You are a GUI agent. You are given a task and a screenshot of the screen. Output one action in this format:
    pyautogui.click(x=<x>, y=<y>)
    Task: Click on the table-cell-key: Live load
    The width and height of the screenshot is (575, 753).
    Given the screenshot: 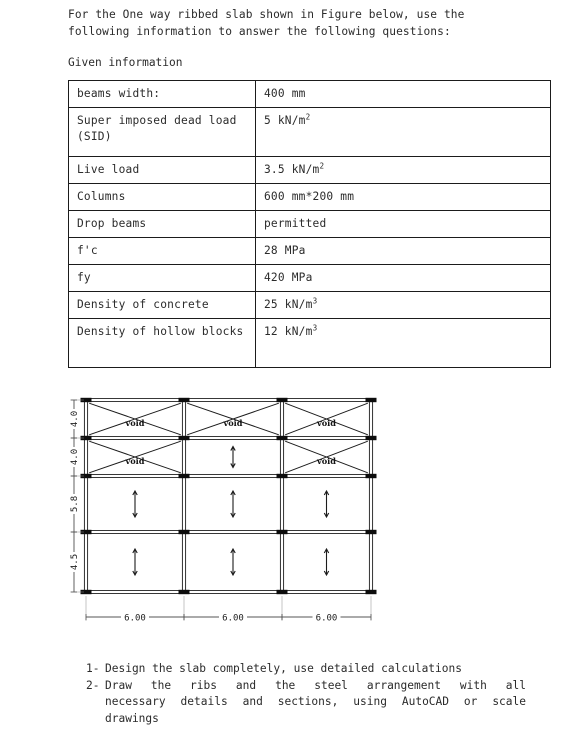 What is the action you would take?
    pyautogui.click(x=162, y=170)
    